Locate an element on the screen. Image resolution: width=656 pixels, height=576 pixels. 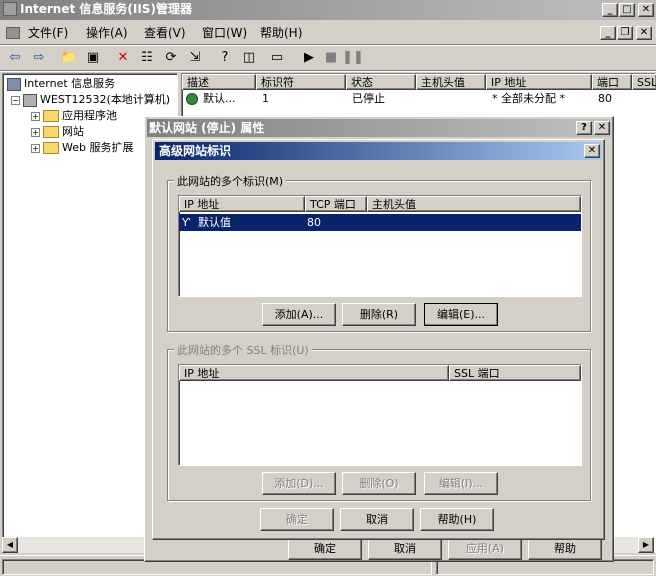
table-row: Ƴ 默认值 80 is located at coordinates (380, 222).